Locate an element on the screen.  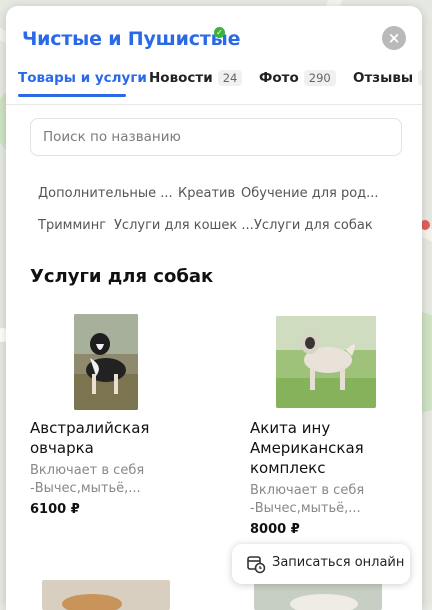
product-name-line: овчарка is located at coordinates (62, 448).